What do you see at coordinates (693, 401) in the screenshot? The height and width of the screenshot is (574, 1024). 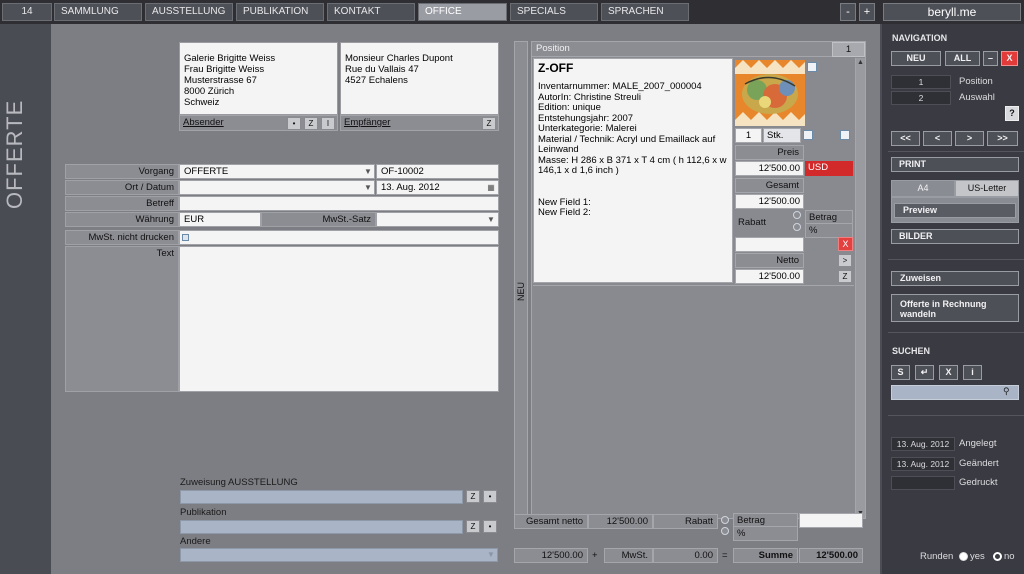 I see `position-list-empty` at bounding box center [693, 401].